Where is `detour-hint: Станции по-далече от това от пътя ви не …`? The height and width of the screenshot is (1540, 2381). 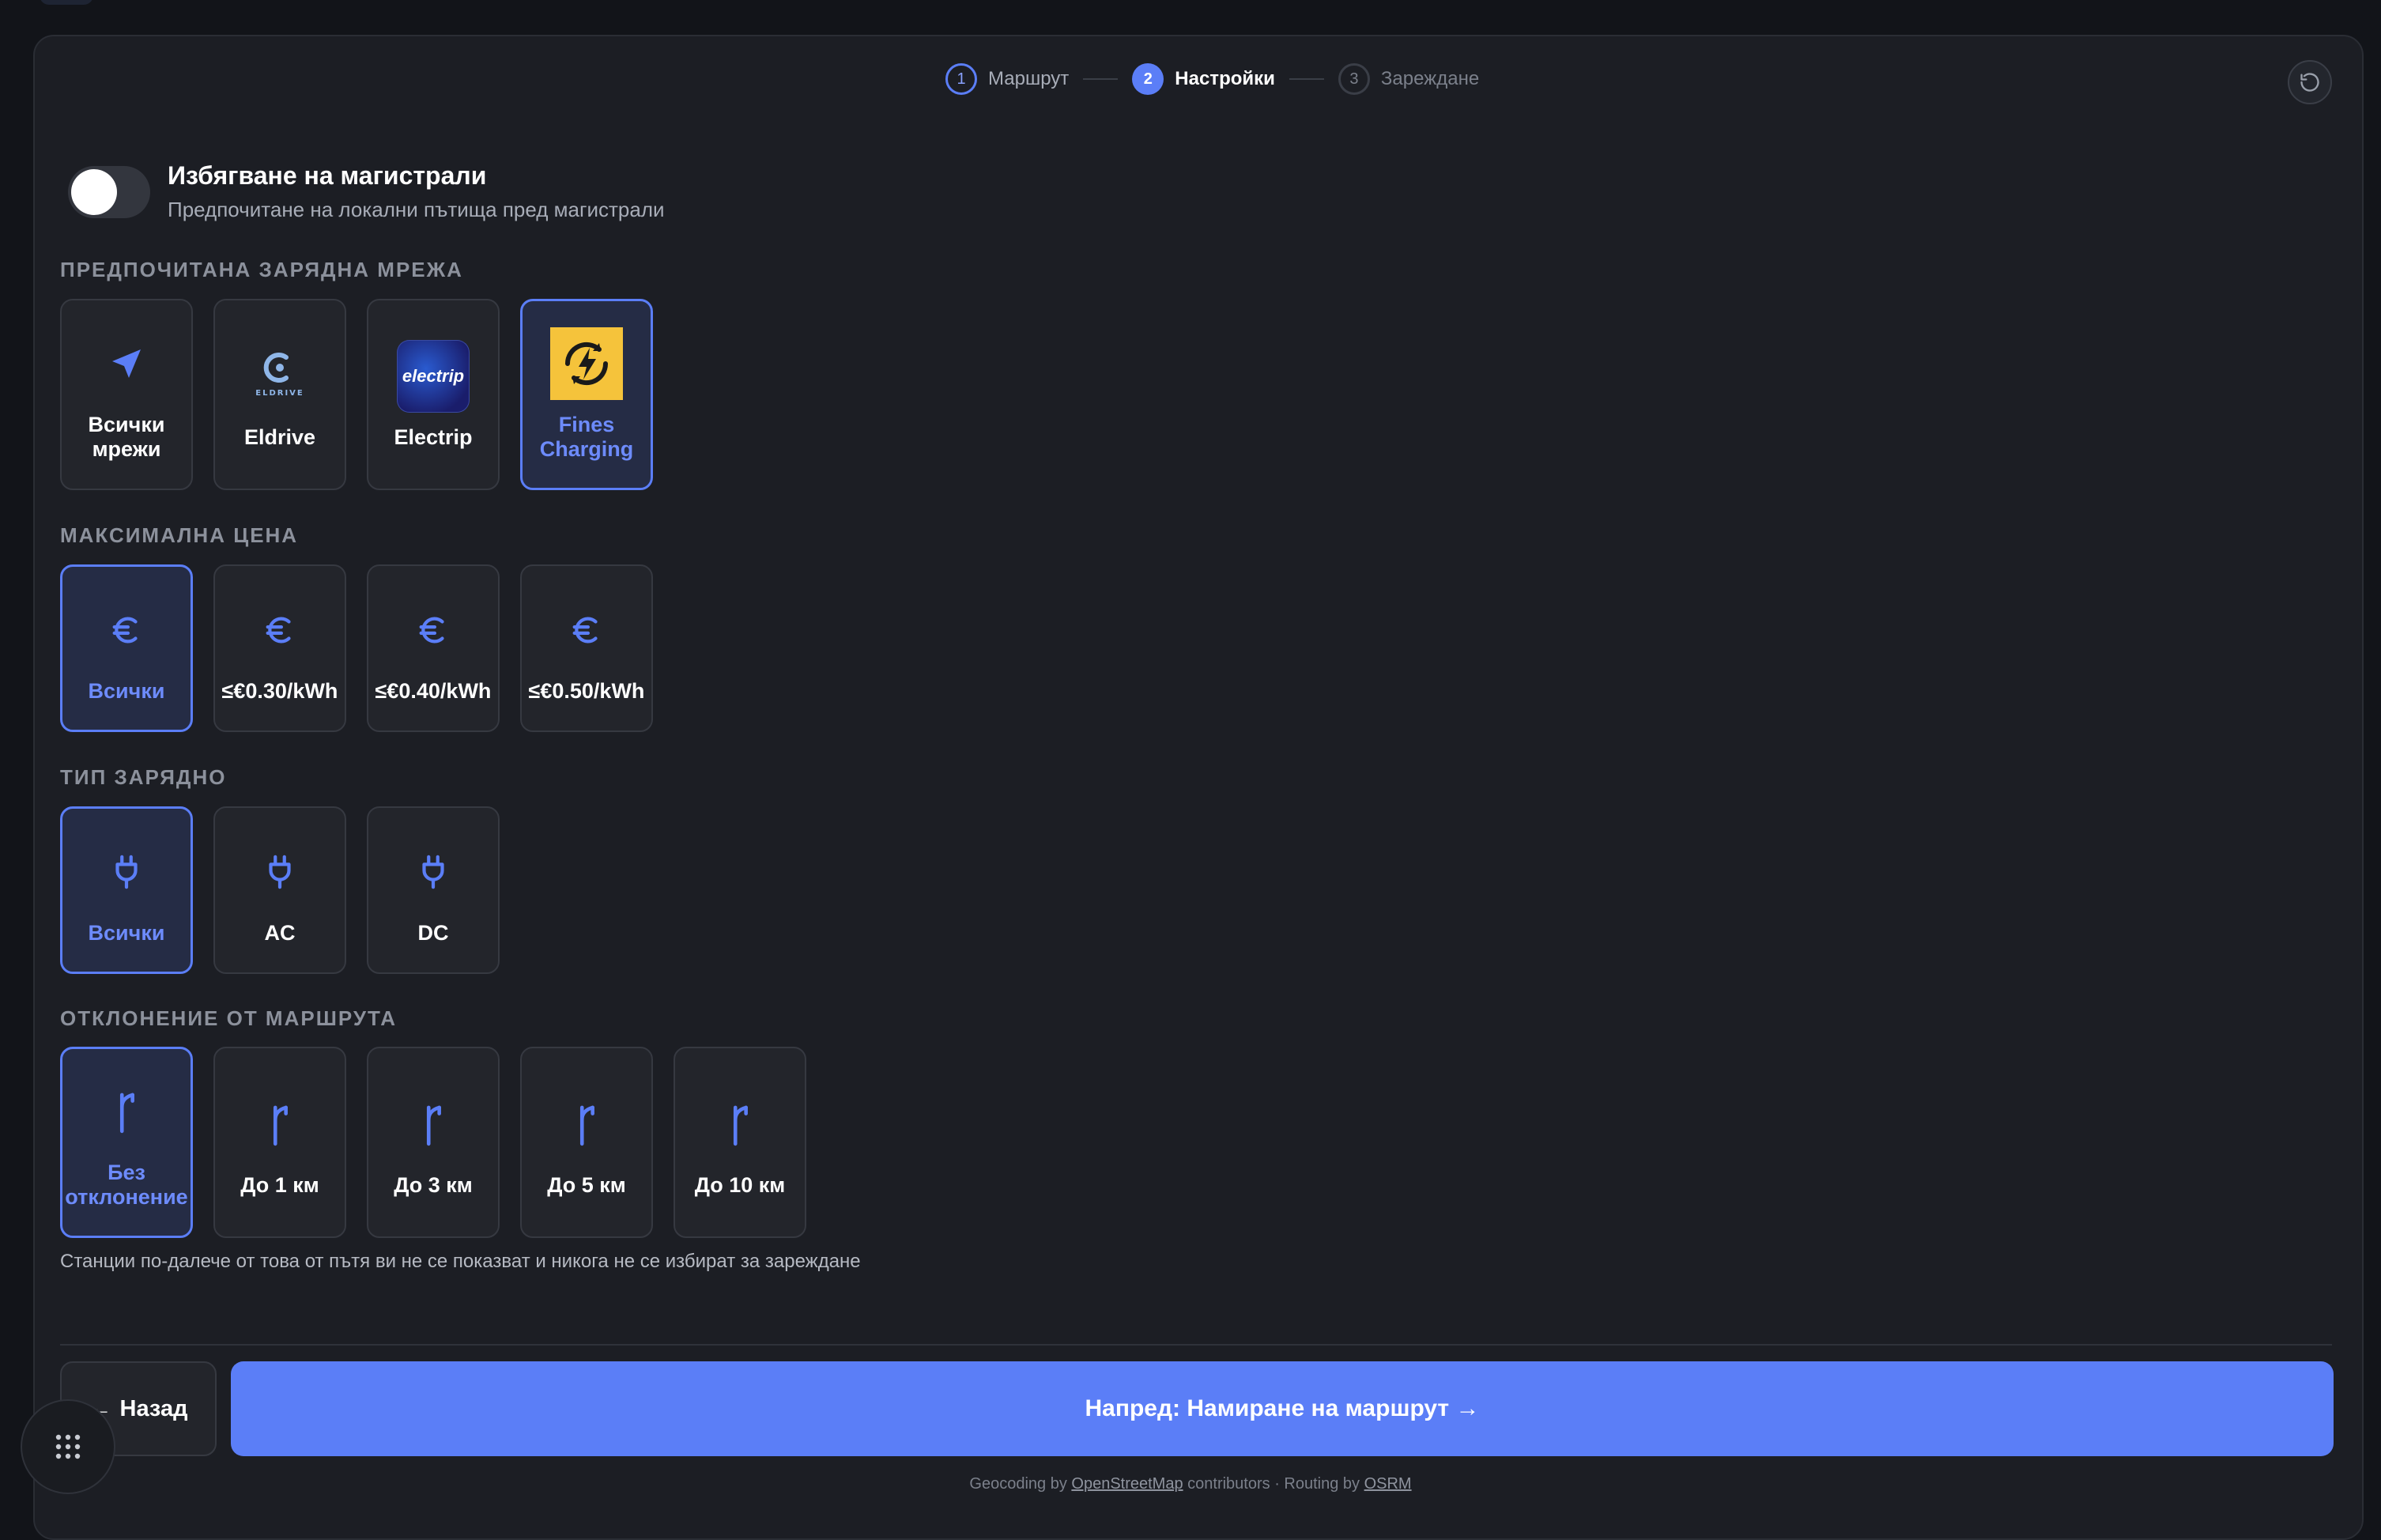
detour-hint: Станции по-далече от това от пътя ви не … is located at coordinates (460, 1261).